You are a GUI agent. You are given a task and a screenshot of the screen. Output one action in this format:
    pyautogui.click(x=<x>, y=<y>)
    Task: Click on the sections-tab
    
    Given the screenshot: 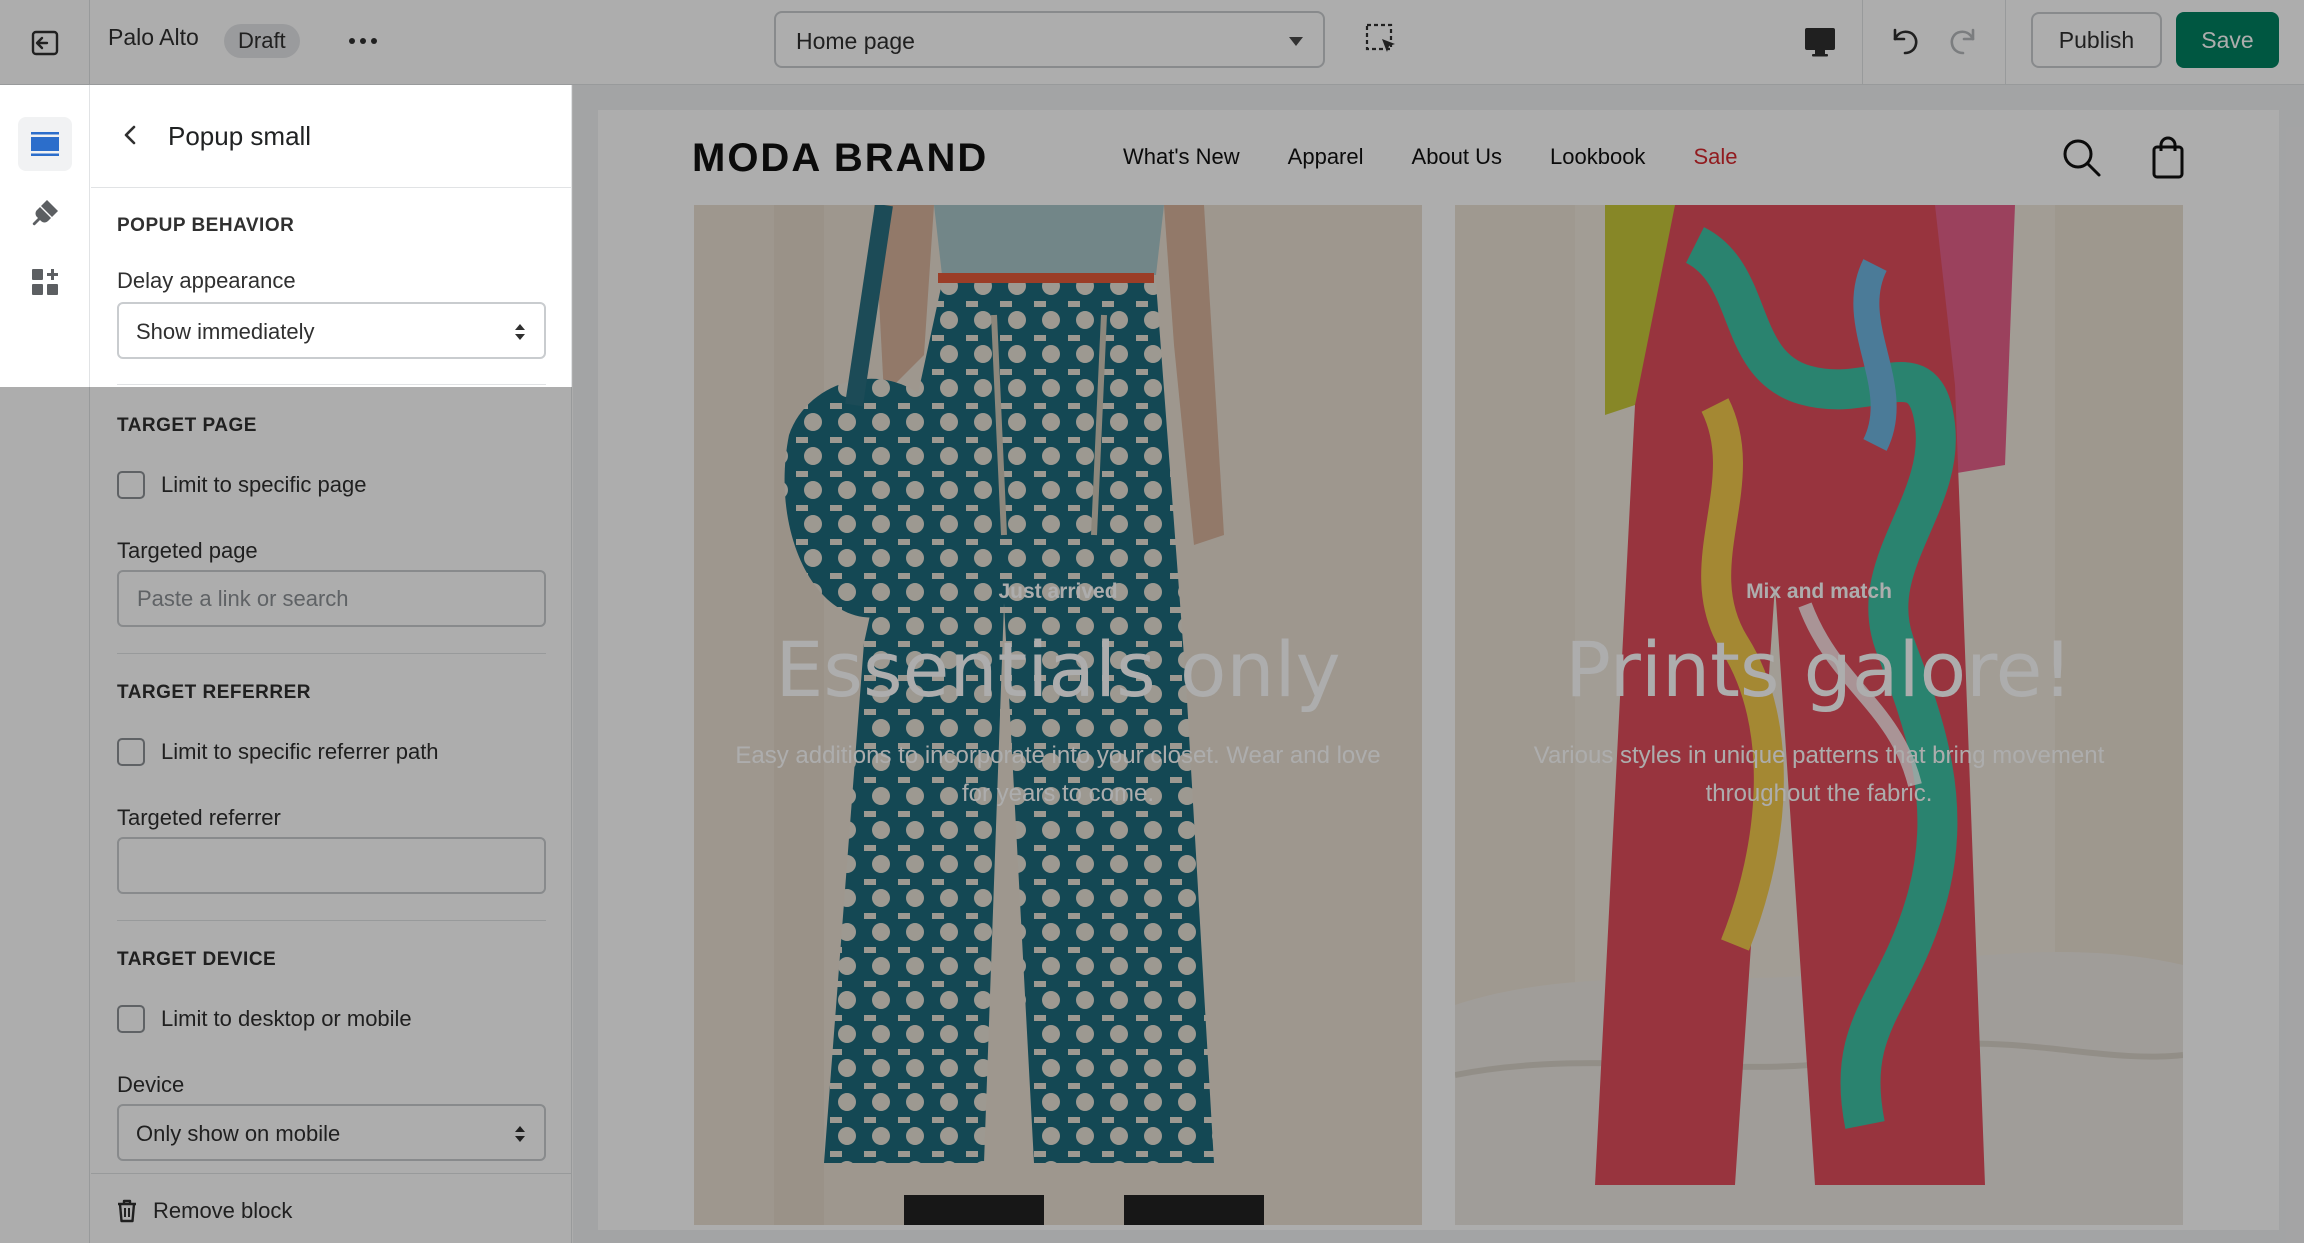 What is the action you would take?
    pyautogui.click(x=45, y=144)
    